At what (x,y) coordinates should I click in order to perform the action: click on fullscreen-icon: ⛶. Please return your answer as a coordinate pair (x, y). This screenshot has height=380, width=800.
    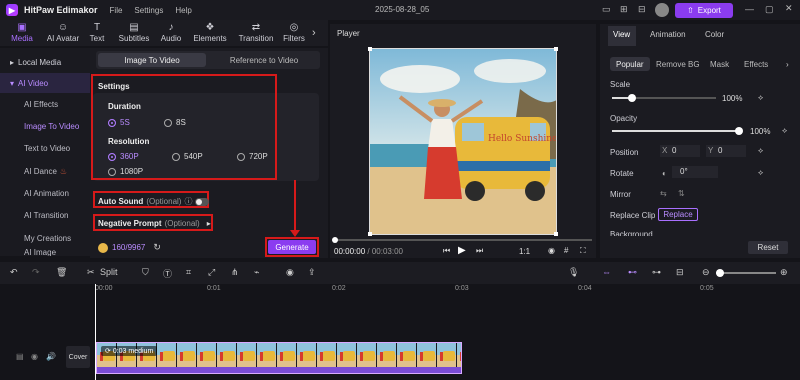
    Looking at the image, I should click on (583, 251).